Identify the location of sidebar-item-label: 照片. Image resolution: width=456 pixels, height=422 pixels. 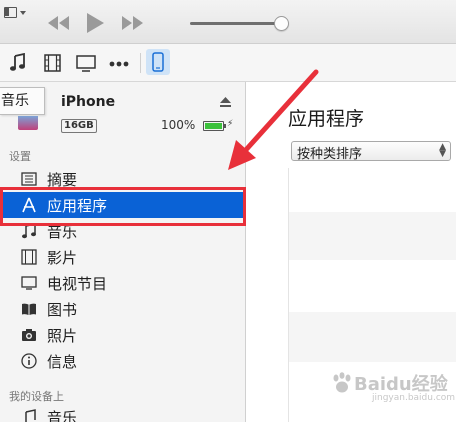
(62, 336).